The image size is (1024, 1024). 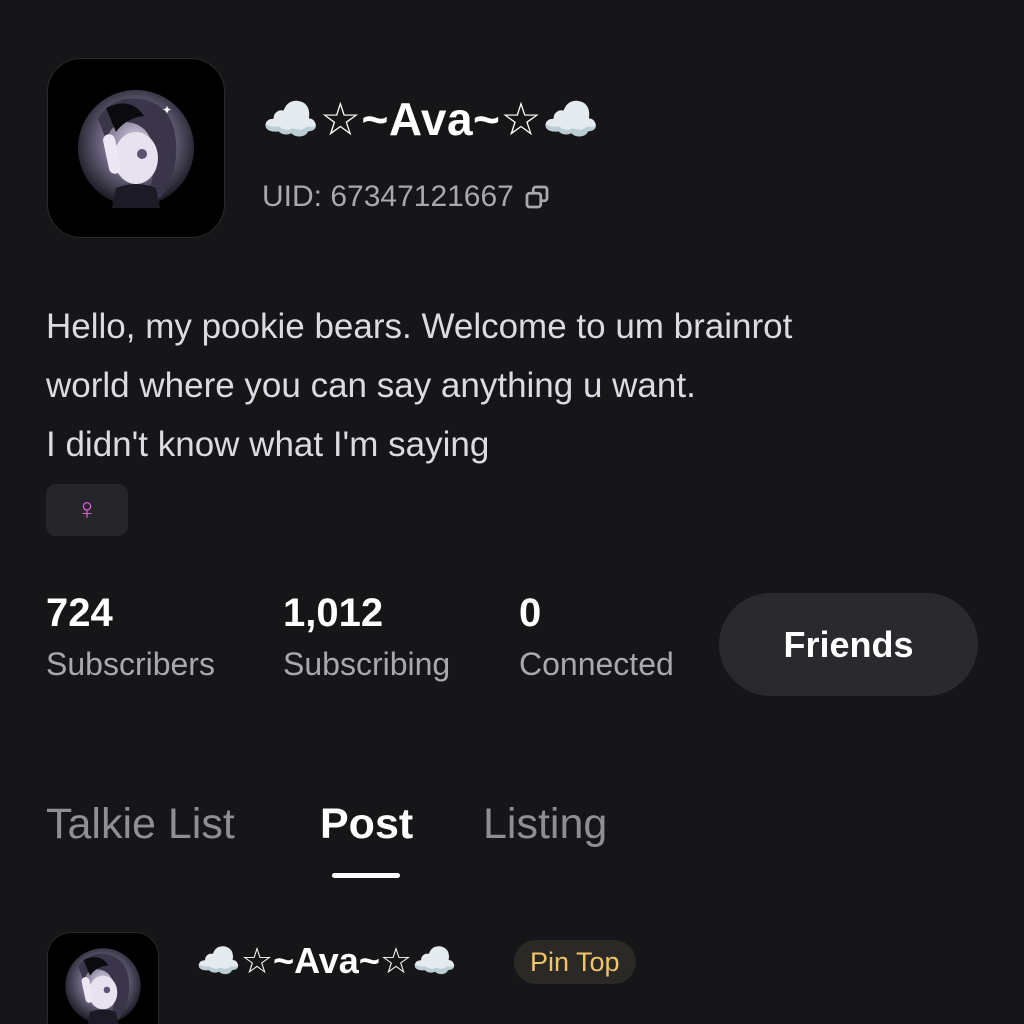 What do you see at coordinates (848, 644) in the screenshot?
I see `friends-button: Friends` at bounding box center [848, 644].